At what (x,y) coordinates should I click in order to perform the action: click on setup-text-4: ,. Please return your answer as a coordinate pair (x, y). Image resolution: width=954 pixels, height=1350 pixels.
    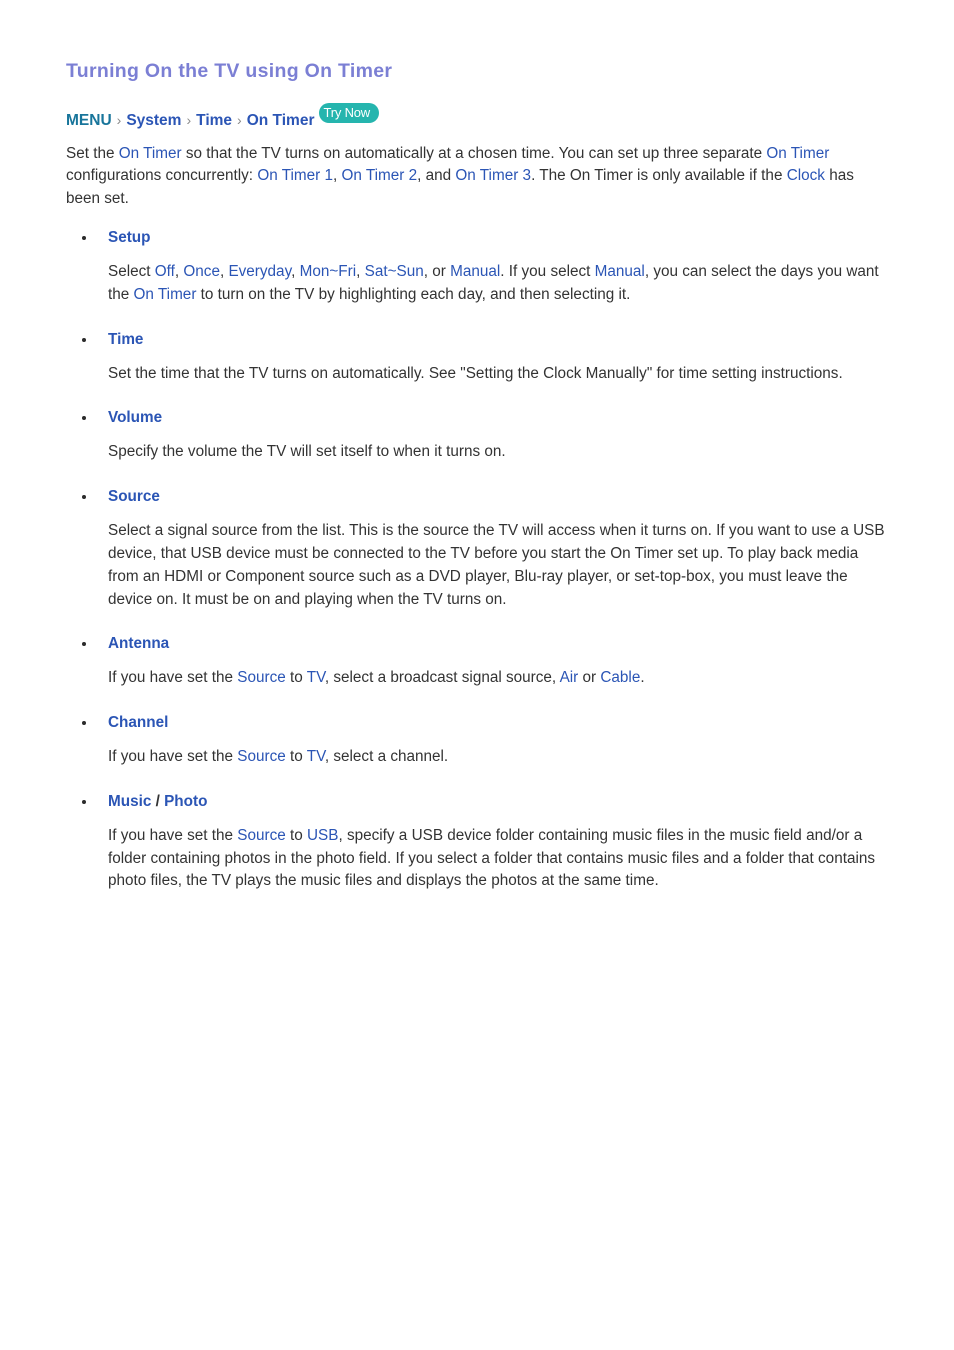
    Looking at the image, I should click on (295, 271).